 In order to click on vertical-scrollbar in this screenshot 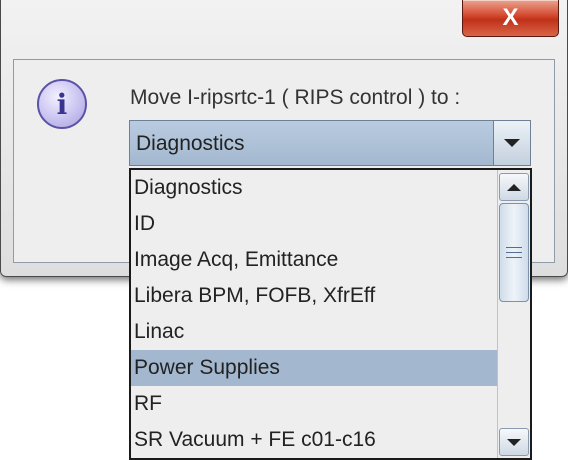, I will do `click(513, 314)`.